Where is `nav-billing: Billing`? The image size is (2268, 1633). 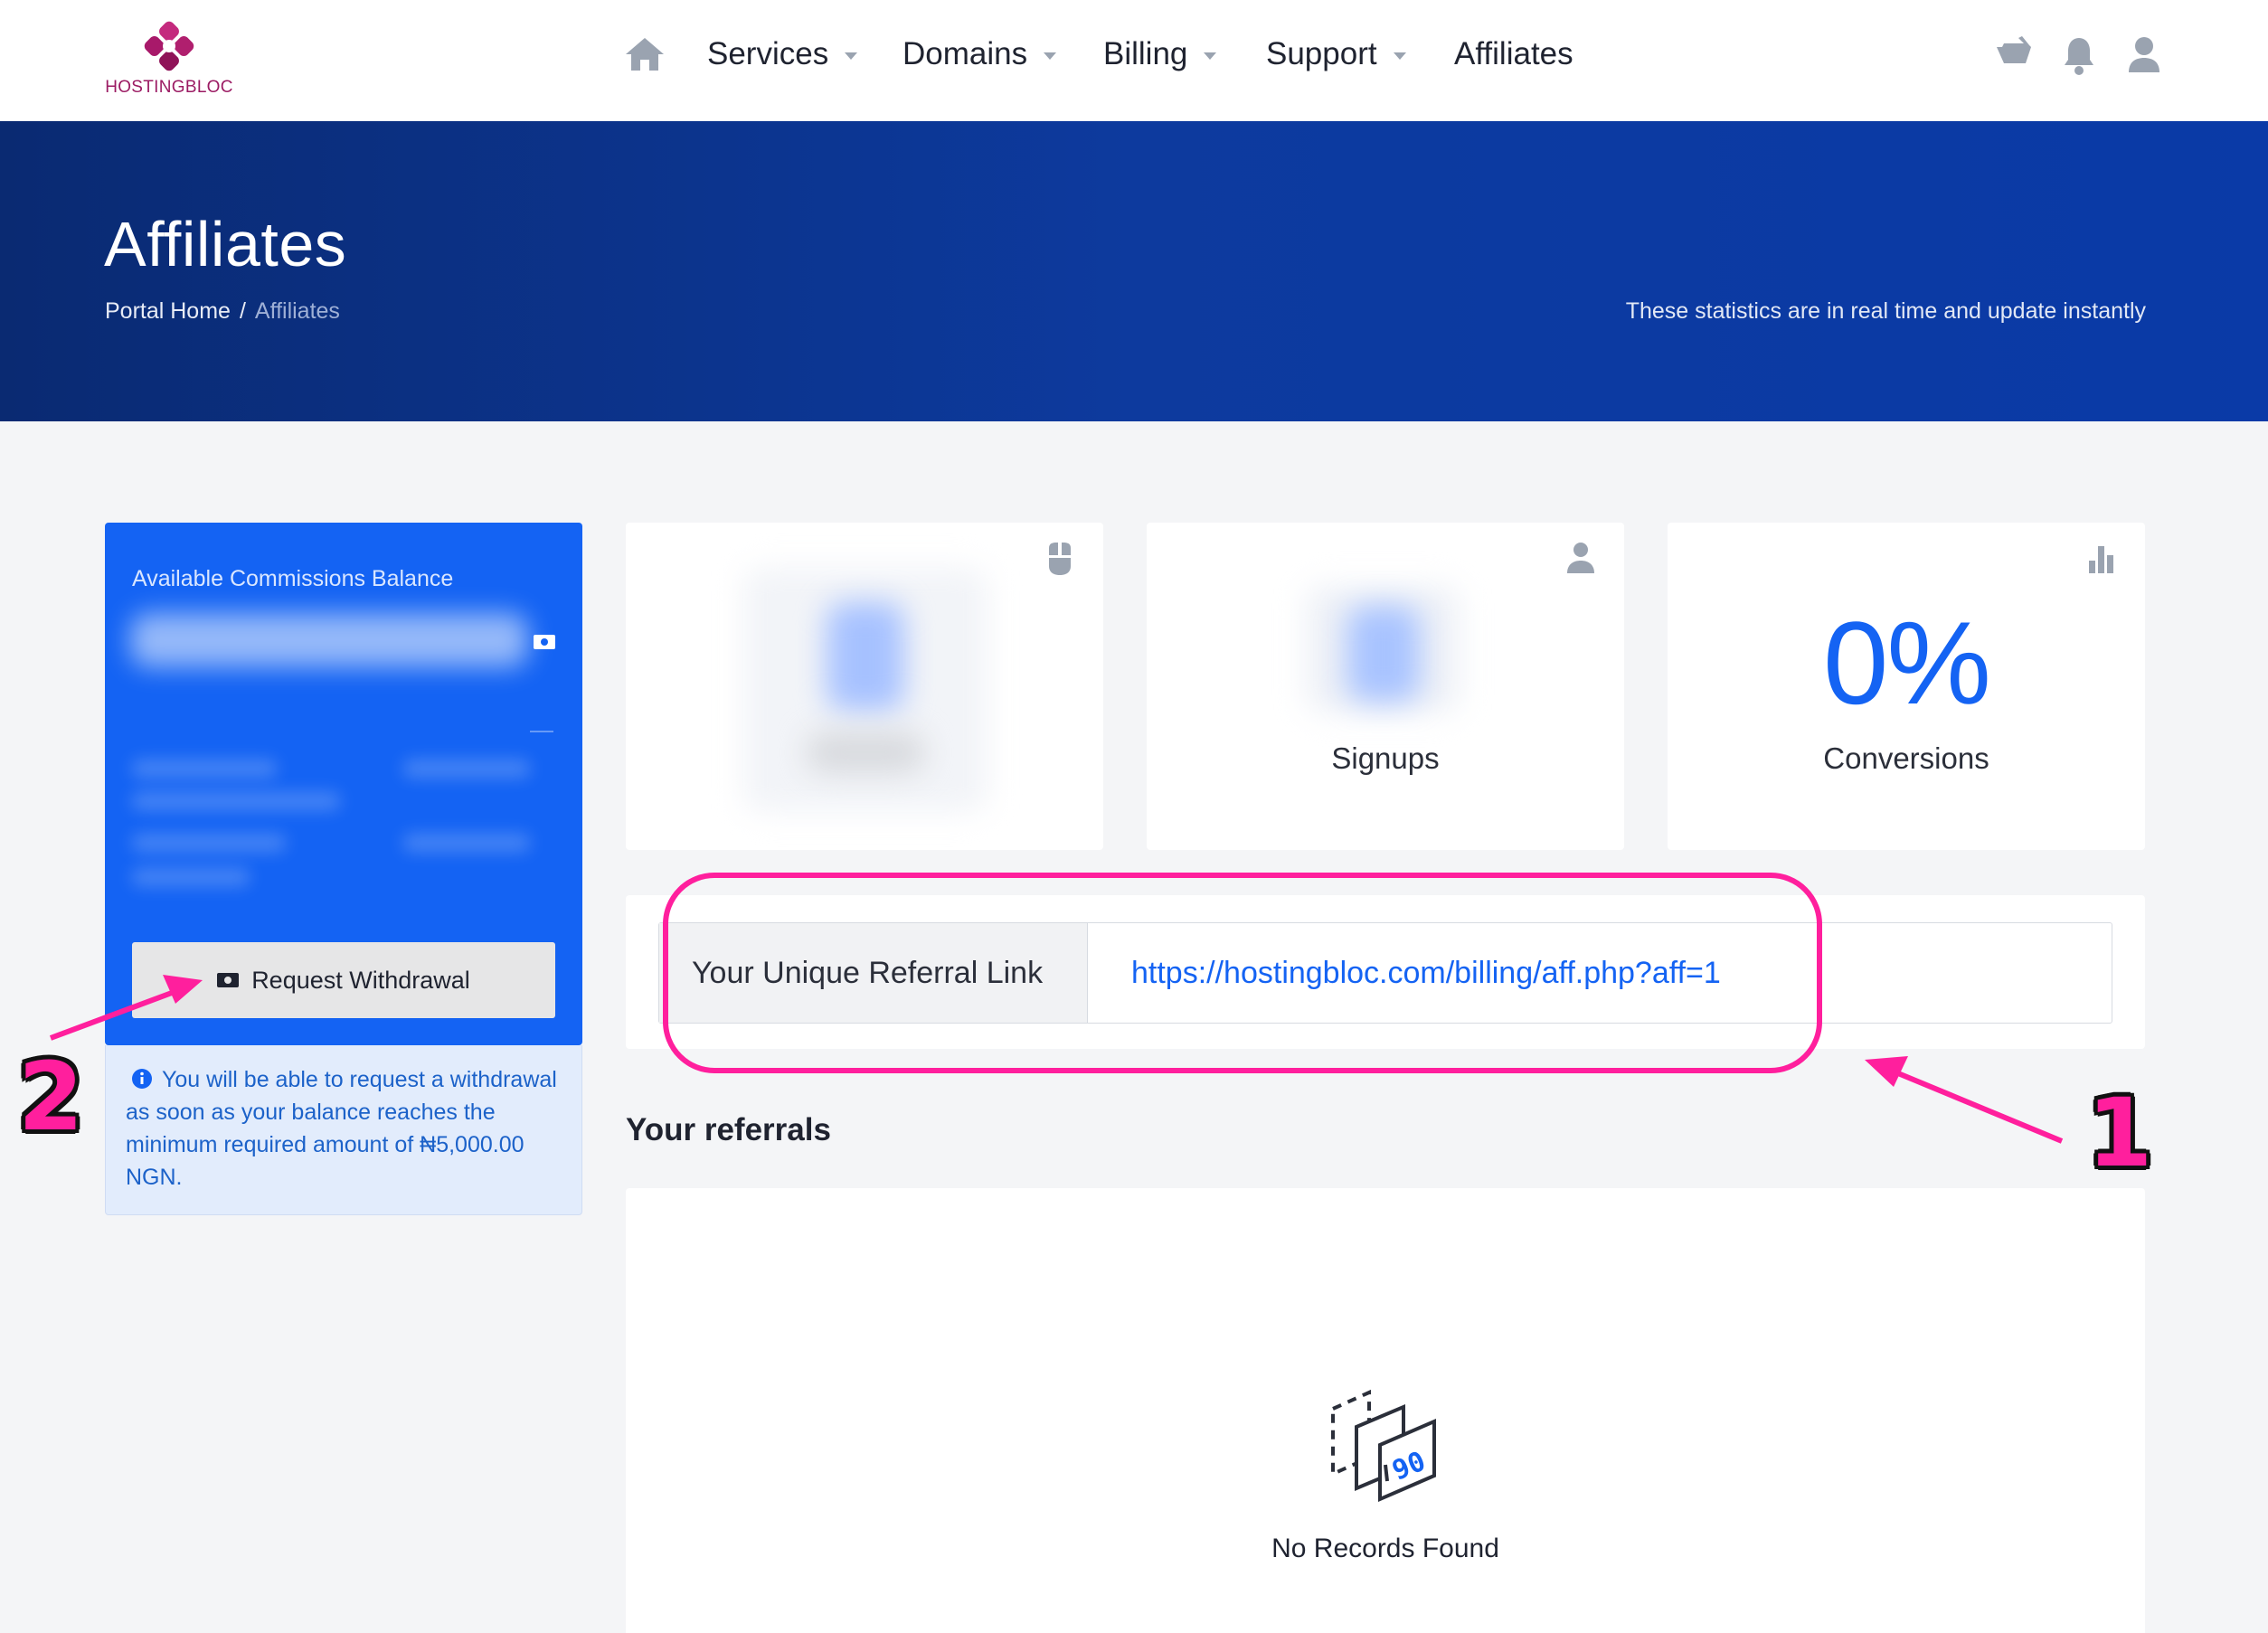
nav-billing: Billing is located at coordinates (1160, 55).